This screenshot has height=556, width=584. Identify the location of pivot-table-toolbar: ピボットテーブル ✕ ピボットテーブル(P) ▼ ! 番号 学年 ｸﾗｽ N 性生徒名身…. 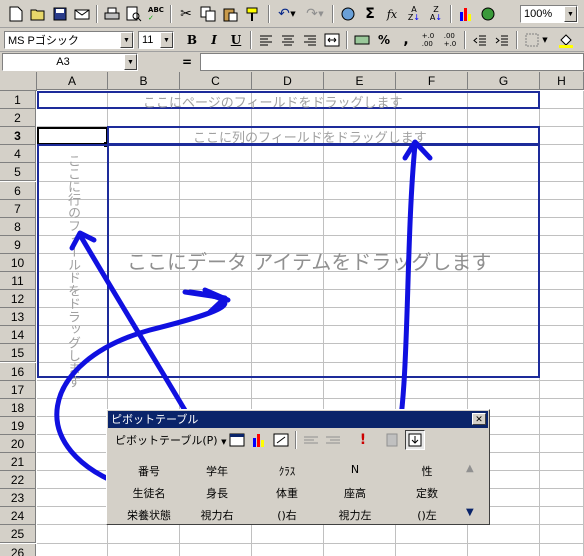
(298, 467).